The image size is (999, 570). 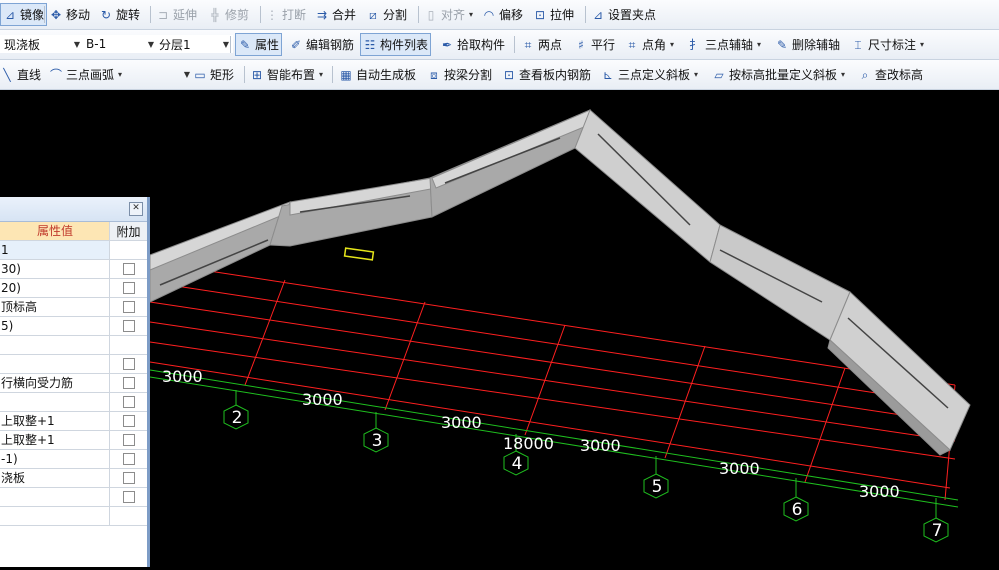 I want to click on axis-label: 5, so click(x=657, y=487).